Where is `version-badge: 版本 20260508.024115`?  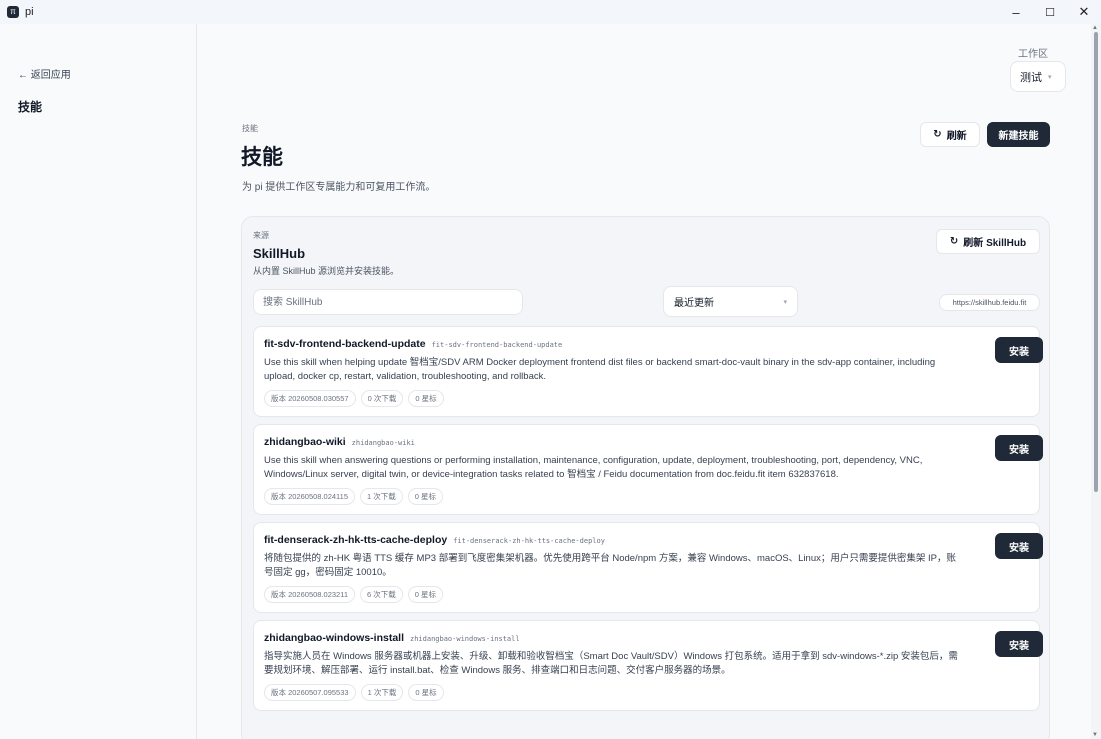 version-badge: 版本 20260508.024115 is located at coordinates (310, 496).